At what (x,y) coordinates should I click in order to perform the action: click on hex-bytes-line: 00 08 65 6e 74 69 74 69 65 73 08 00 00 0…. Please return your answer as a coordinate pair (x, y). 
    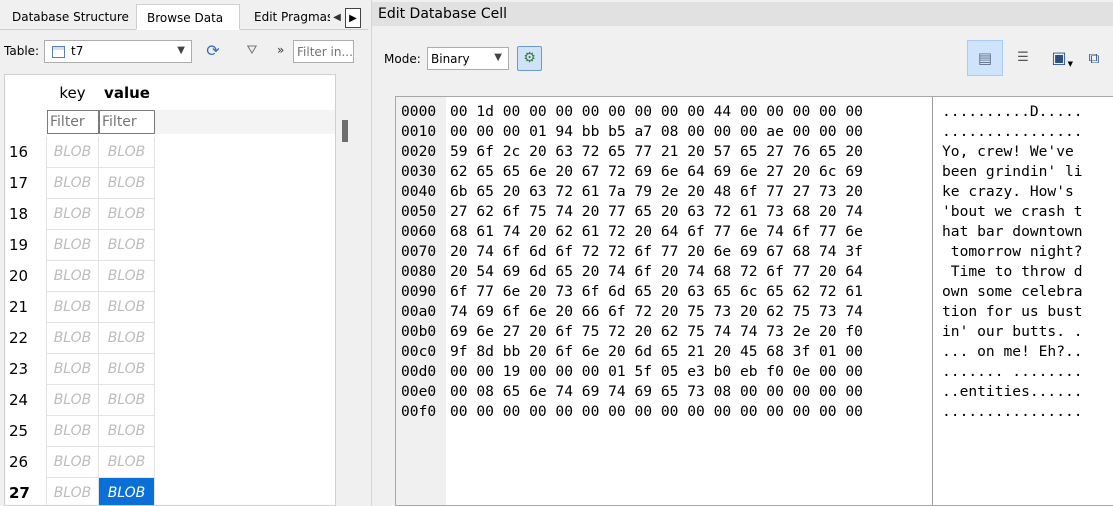
    Looking at the image, I should click on (656, 392).